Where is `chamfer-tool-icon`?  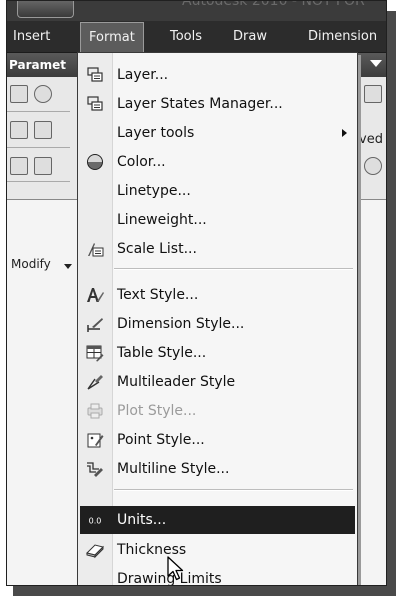 chamfer-tool-icon is located at coordinates (43, 166).